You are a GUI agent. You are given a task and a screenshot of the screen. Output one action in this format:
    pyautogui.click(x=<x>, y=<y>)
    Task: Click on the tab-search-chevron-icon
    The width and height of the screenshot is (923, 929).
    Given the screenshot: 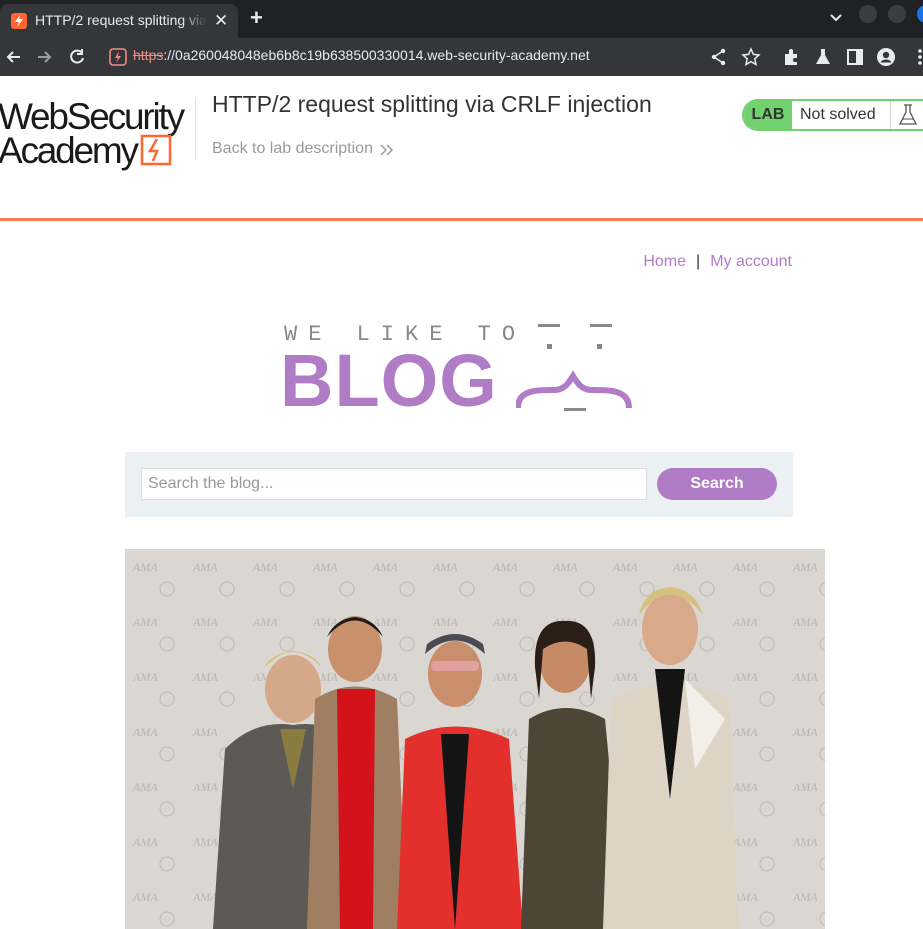 What is the action you would take?
    pyautogui.click(x=836, y=17)
    